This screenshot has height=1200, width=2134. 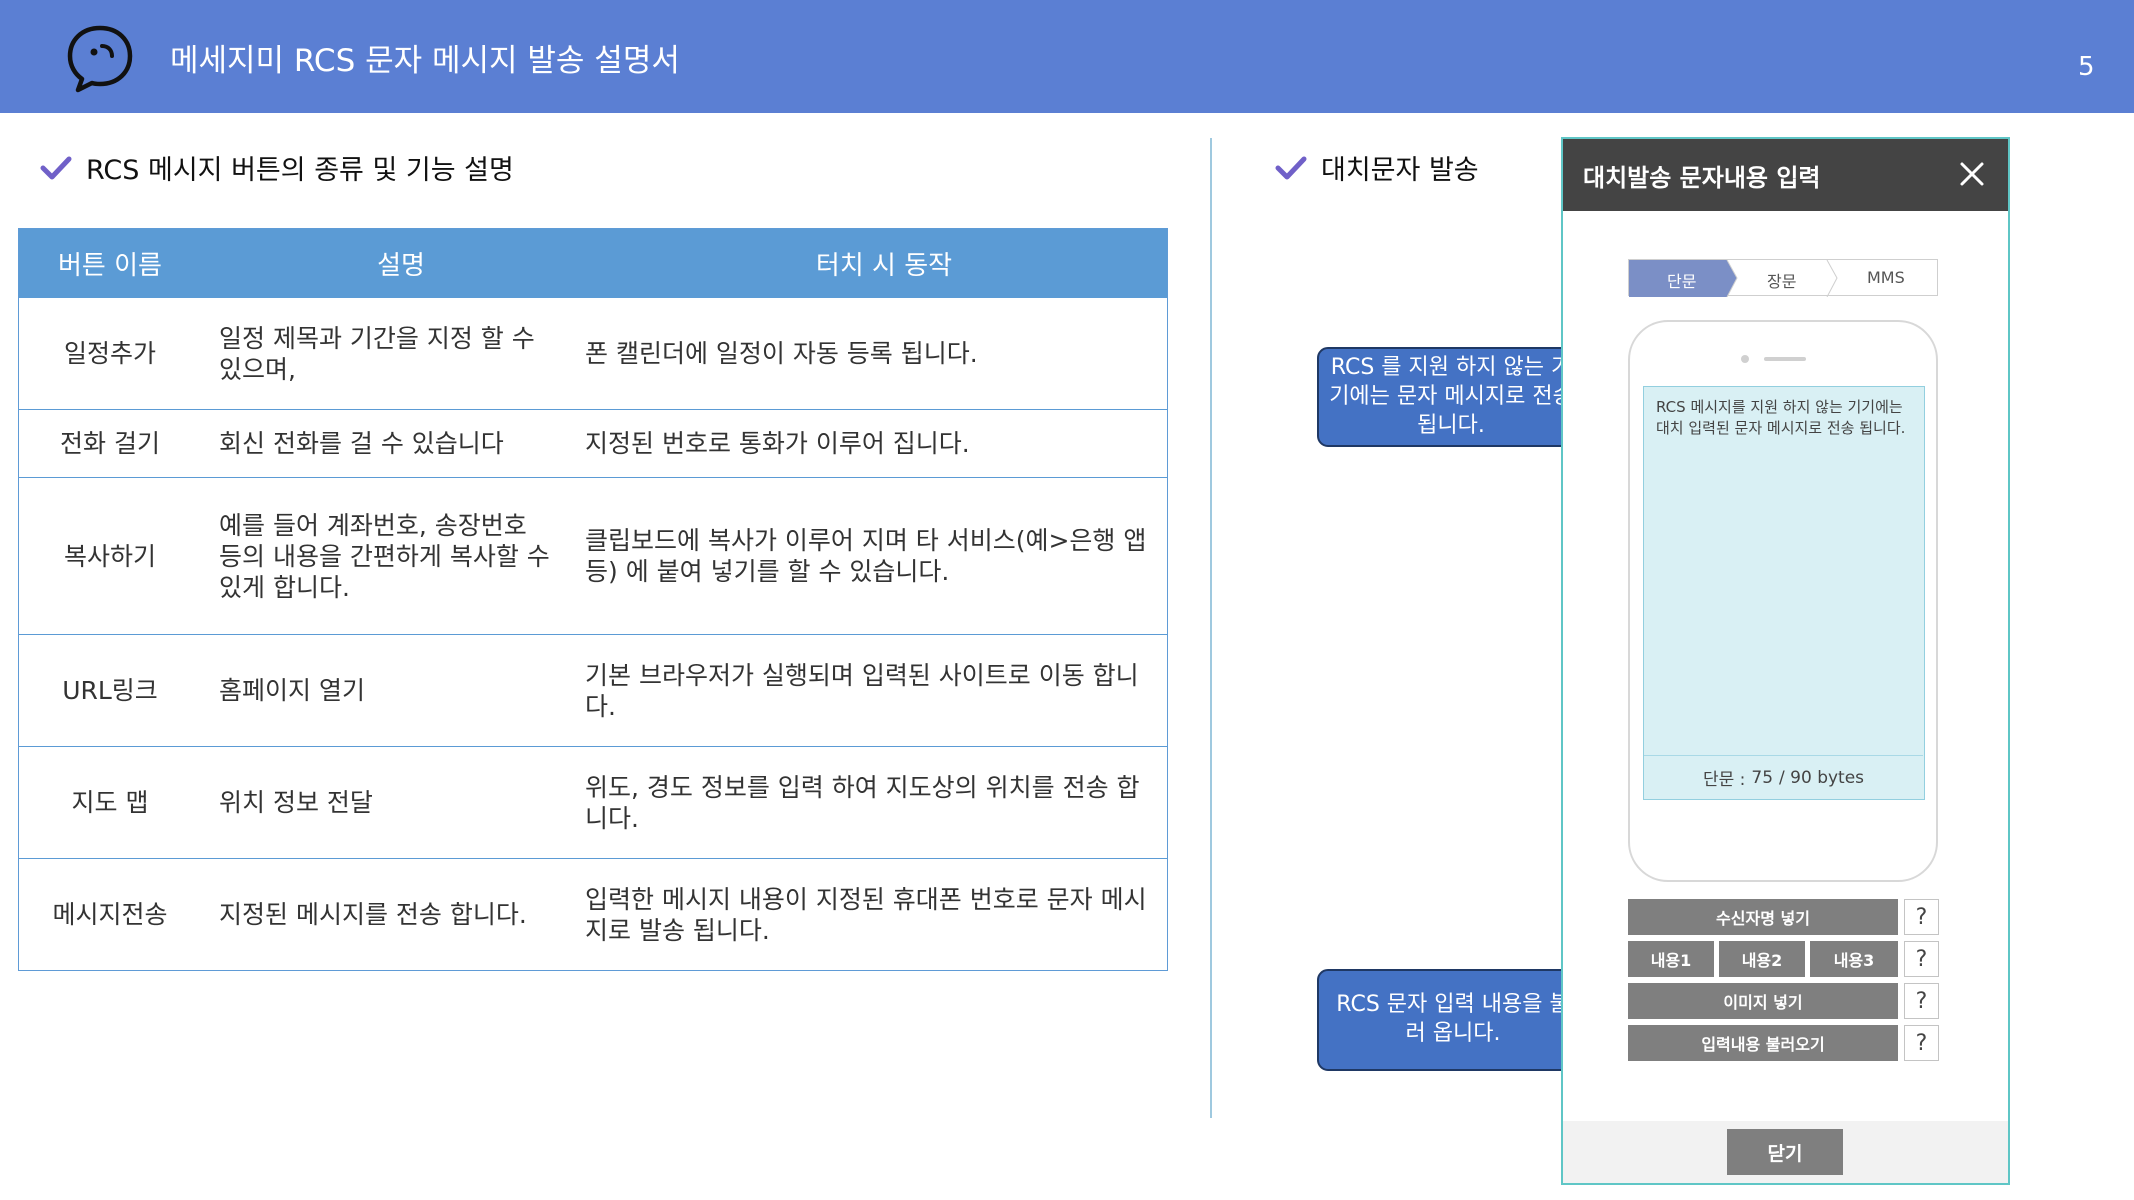 What do you see at coordinates (1451, 396) in the screenshot?
I see `callout-text: RCS 를 지원 하지 않는 기기에는 문자 메시지로 전송 됩니다.` at bounding box center [1451, 396].